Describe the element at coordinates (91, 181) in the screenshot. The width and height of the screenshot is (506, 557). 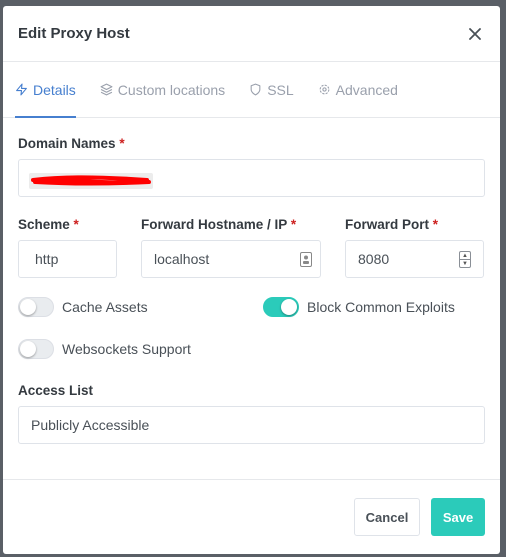
I see `redacted-domain-chip` at that location.